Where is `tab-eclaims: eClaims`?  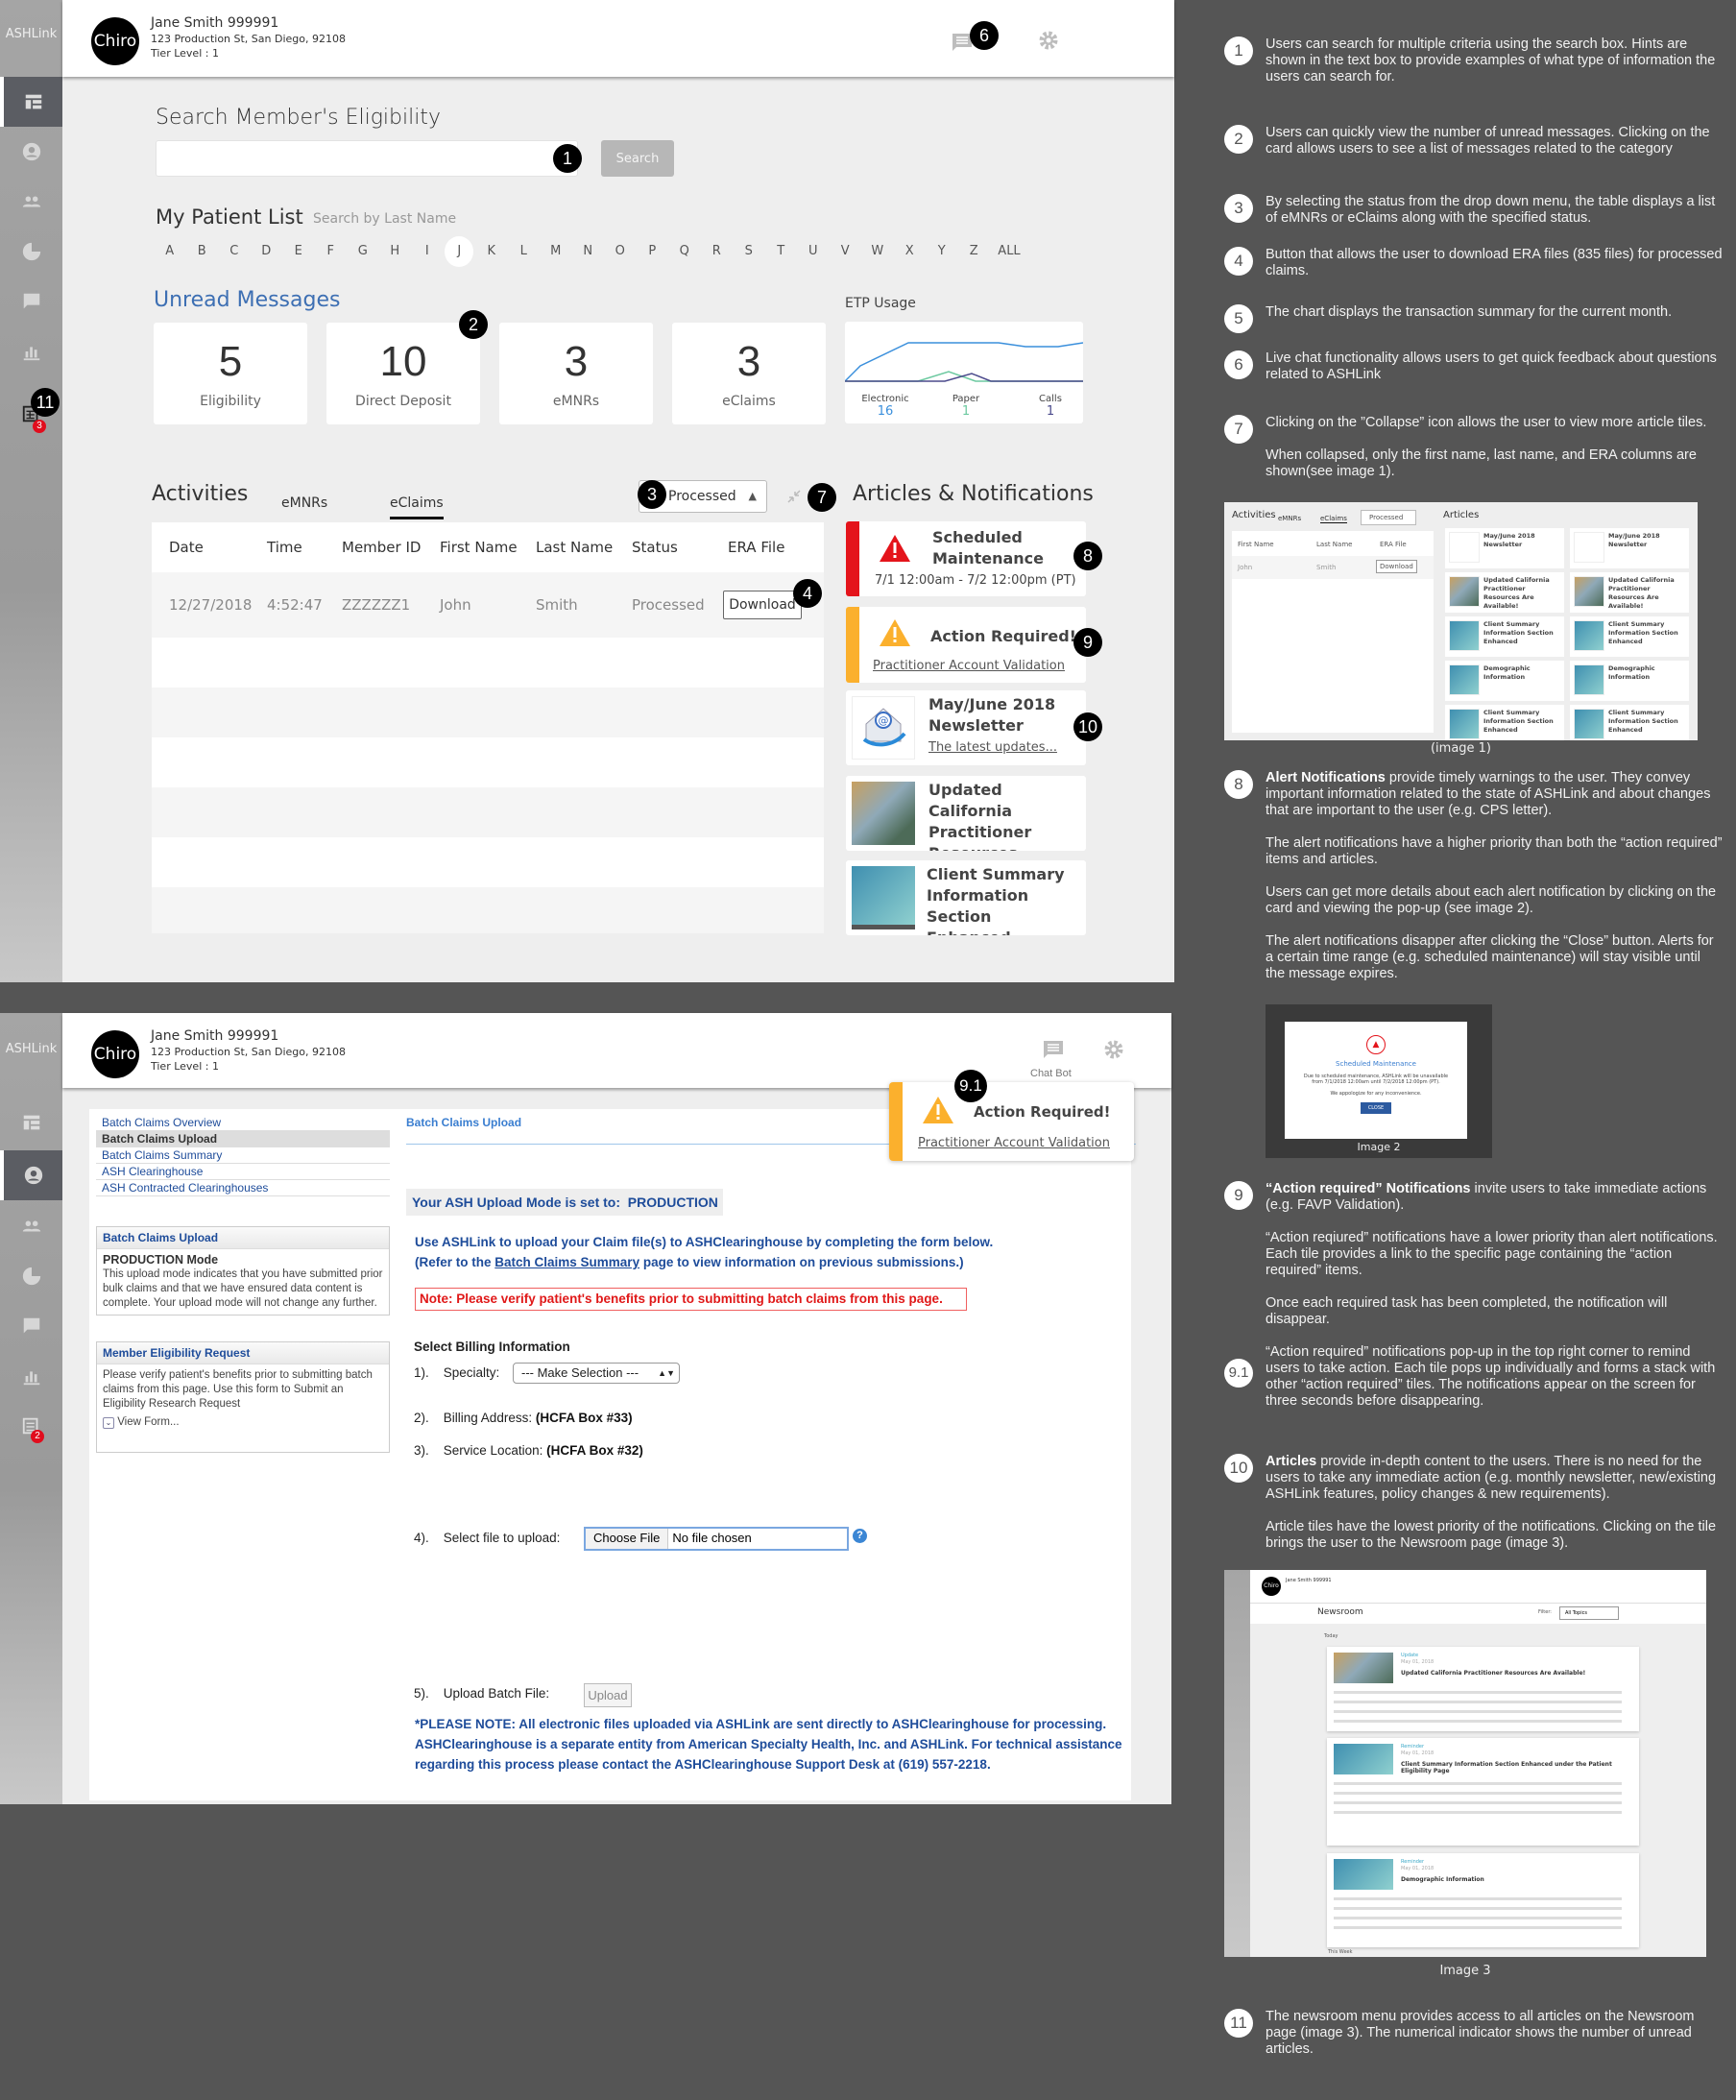 tab-eclaims: eClaims is located at coordinates (417, 507).